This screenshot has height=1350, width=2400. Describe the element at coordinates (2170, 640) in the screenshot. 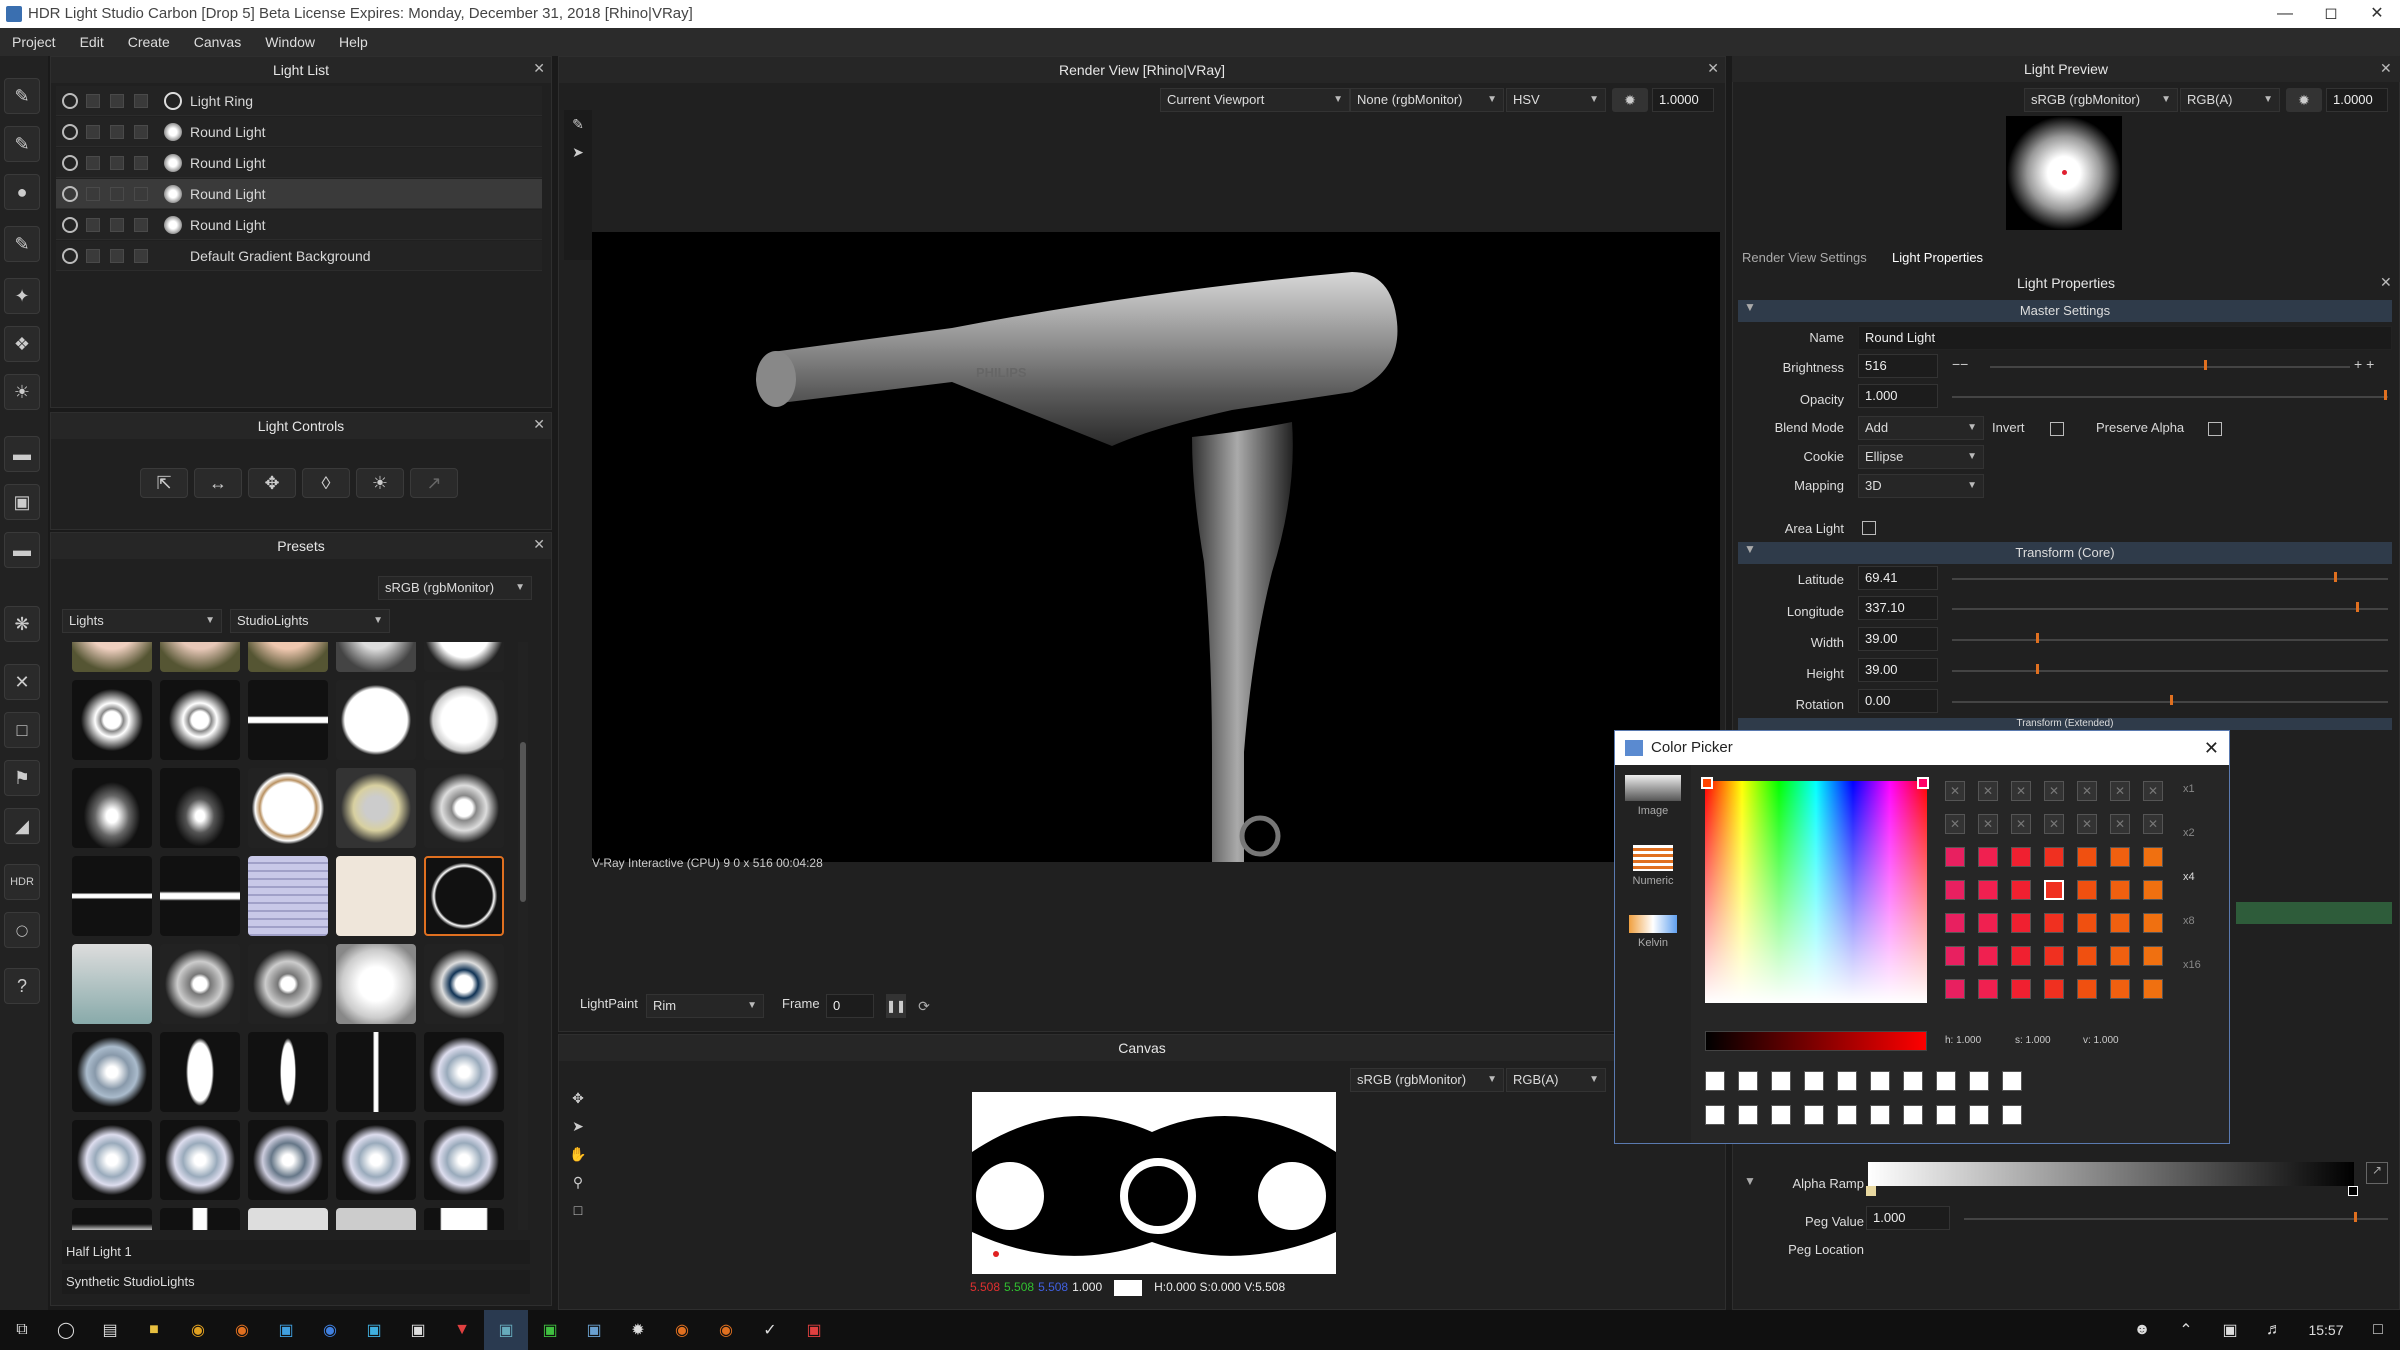

I see `width-slider` at that location.